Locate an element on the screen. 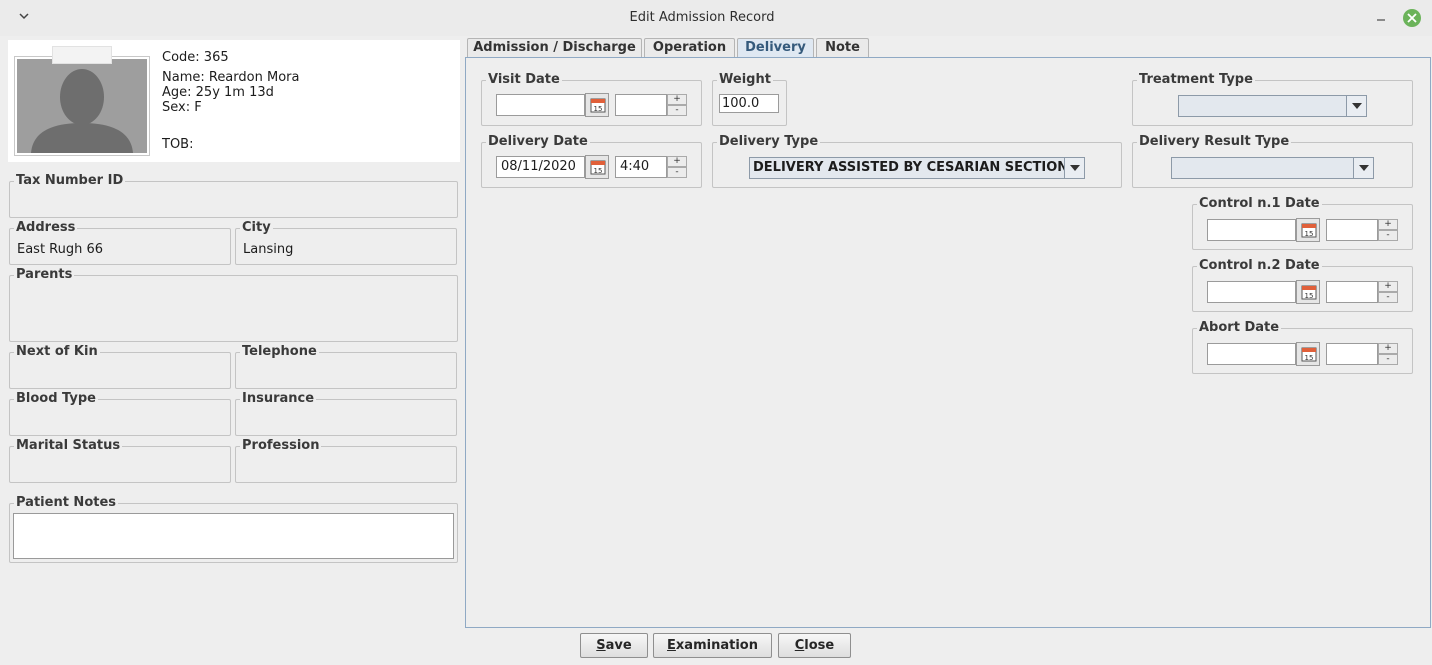 Image resolution: width=1432 pixels, height=665 pixels. delivery-date-group: Delivery Date 08/11/2020 15 4:40 + - is located at coordinates (591, 161).